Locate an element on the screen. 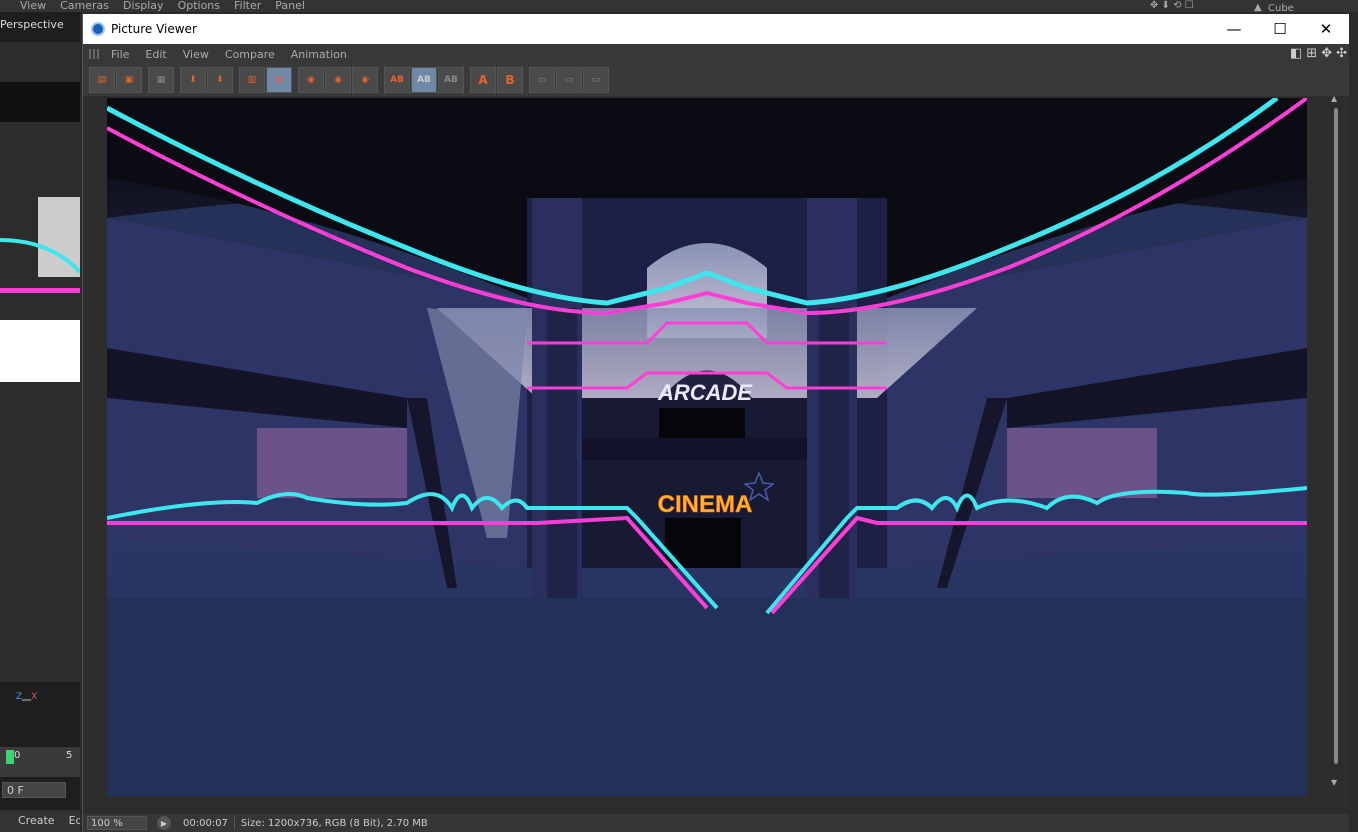  new-panel-icon: ⊞ is located at coordinates (1311, 53).